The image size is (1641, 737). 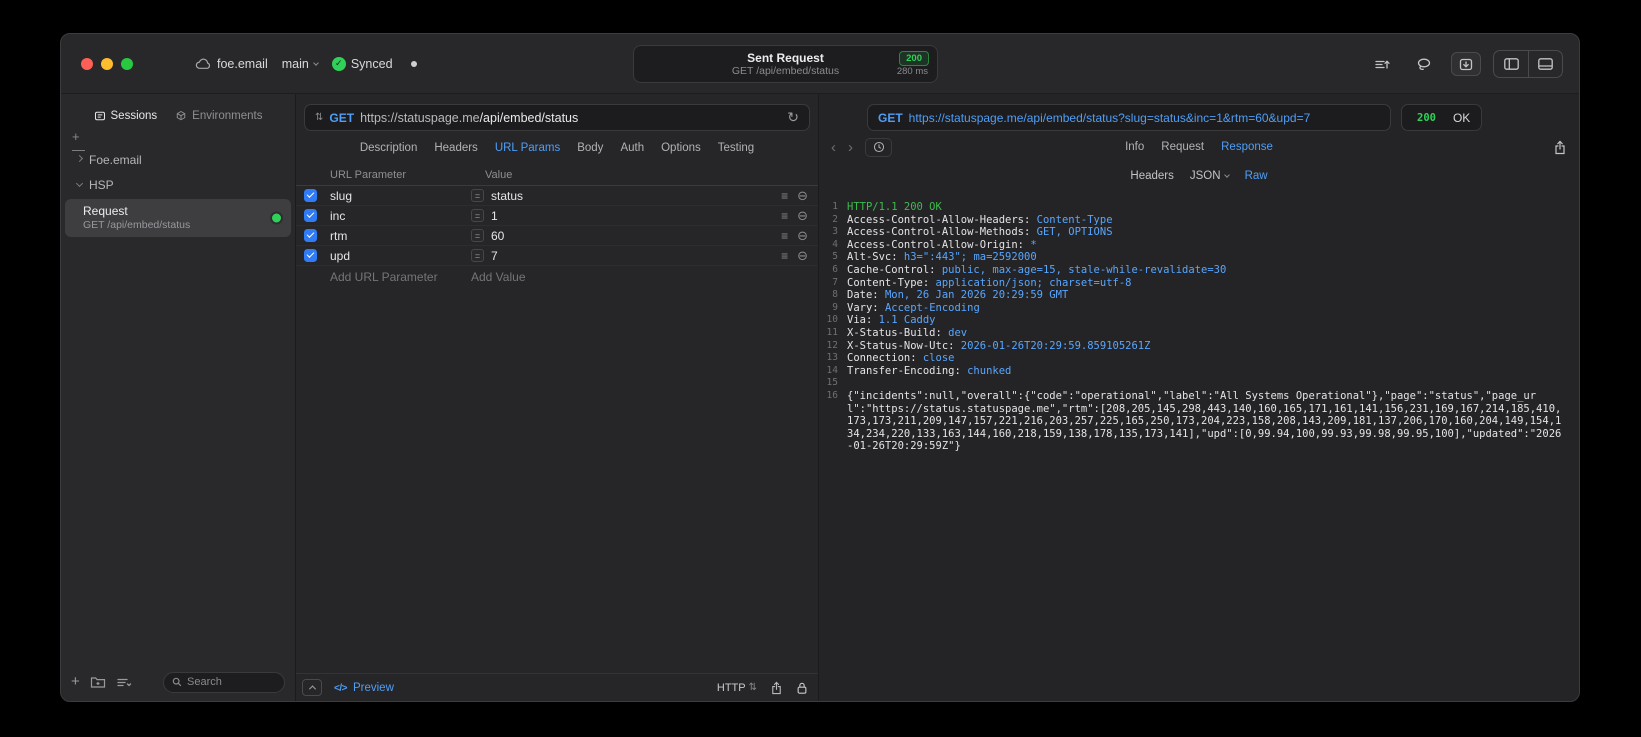 What do you see at coordinates (400, 196) in the screenshot?
I see `param-key-field: slug` at bounding box center [400, 196].